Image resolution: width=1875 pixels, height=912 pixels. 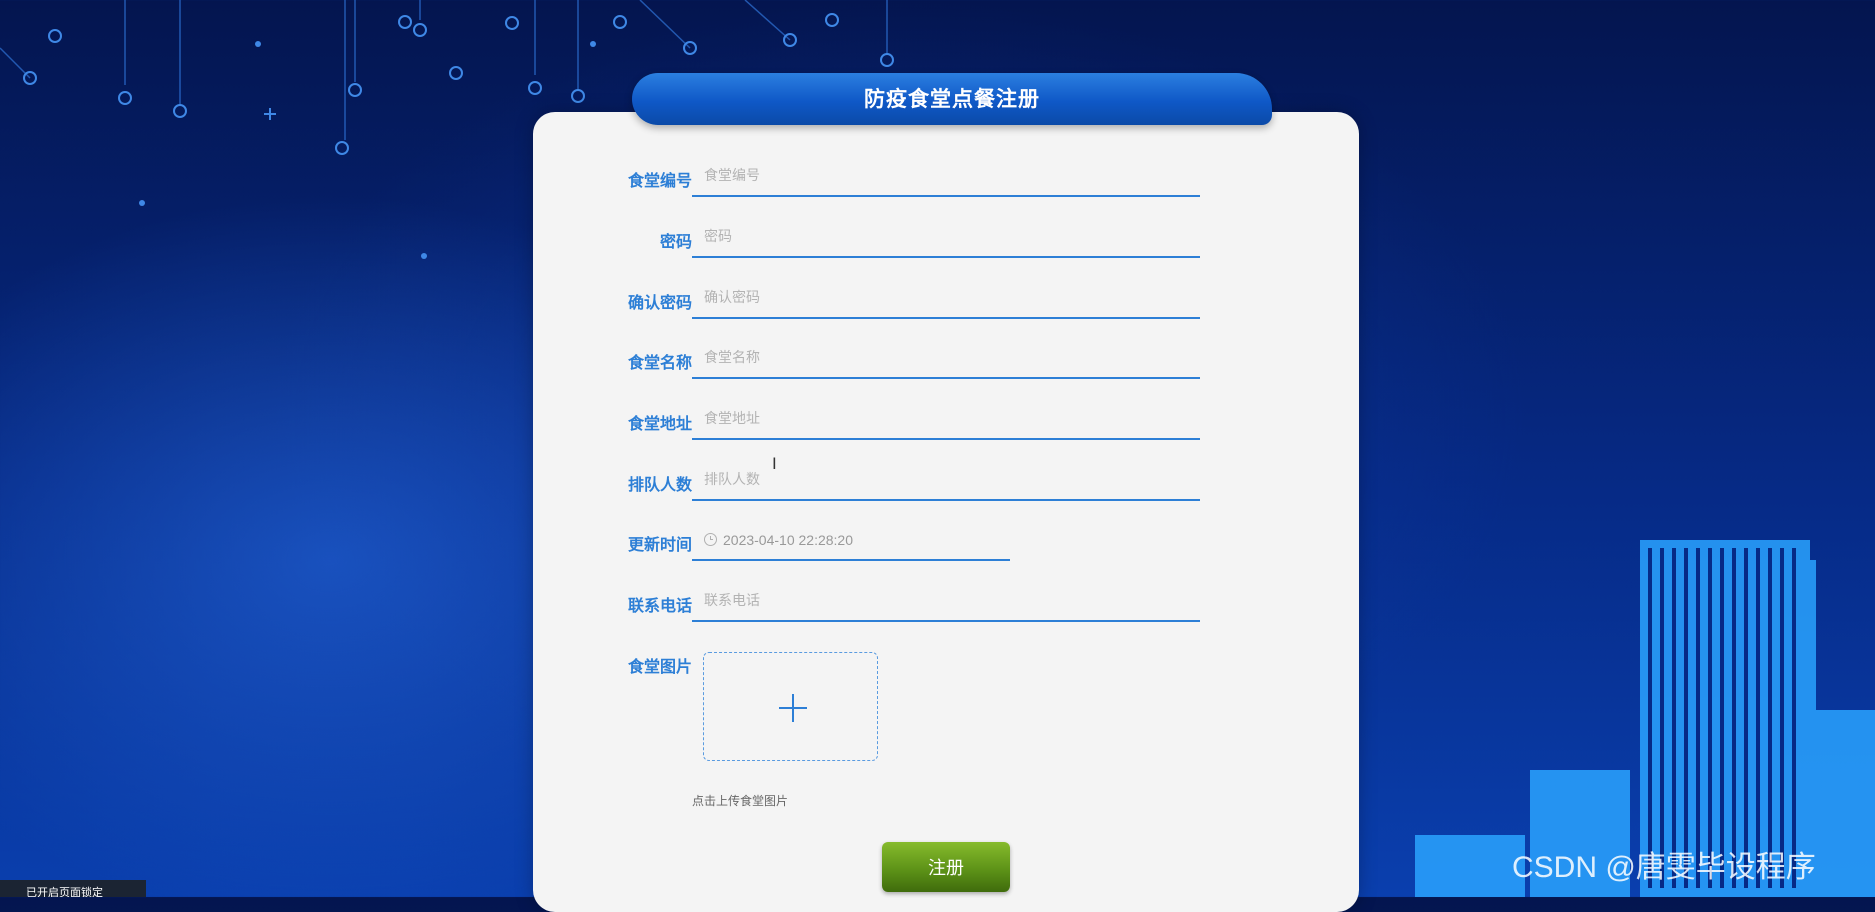 What do you see at coordinates (659, 485) in the screenshot?
I see `queue-count-label: 排队人数` at bounding box center [659, 485].